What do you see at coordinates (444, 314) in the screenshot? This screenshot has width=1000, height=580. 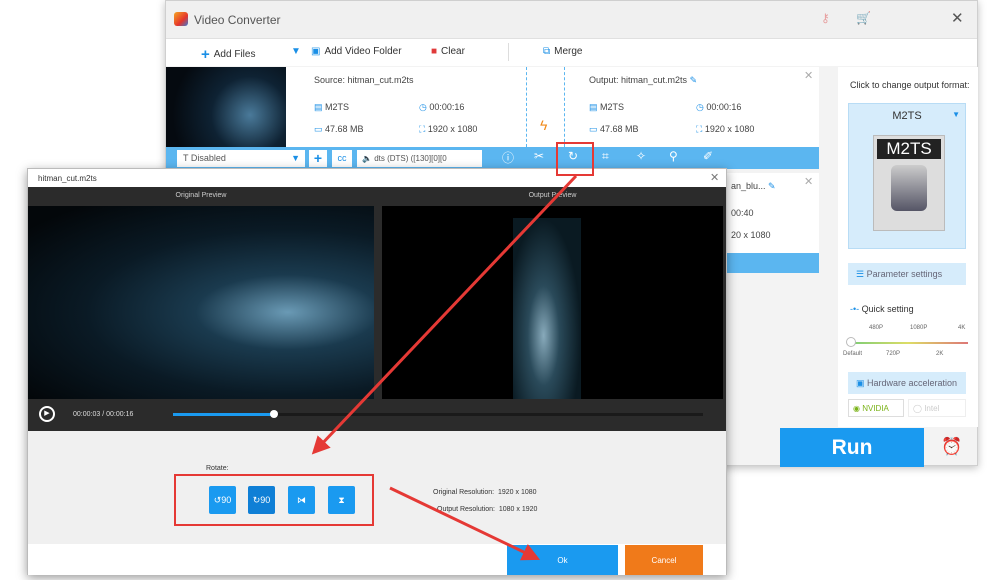 I see `arrow-to-rotate-panel` at bounding box center [444, 314].